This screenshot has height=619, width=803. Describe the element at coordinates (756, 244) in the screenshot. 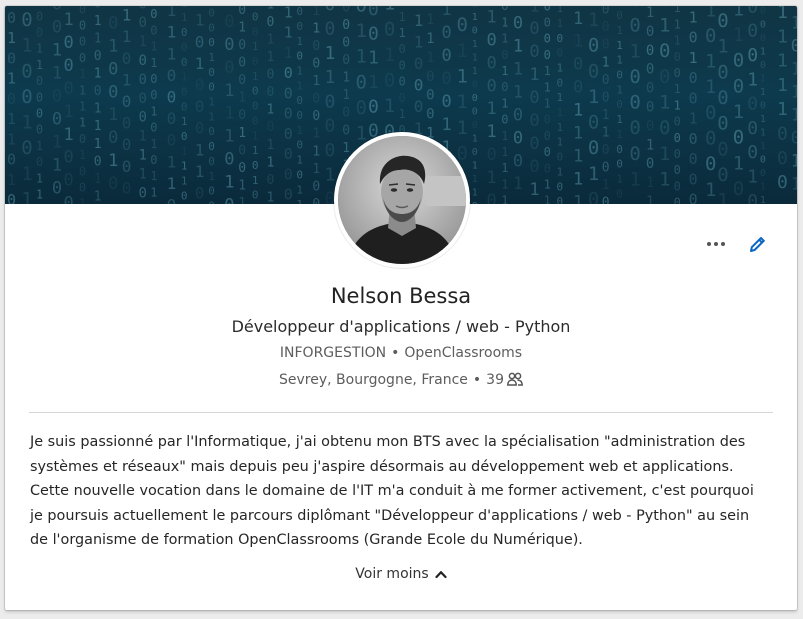

I see `edit-profile-button` at that location.